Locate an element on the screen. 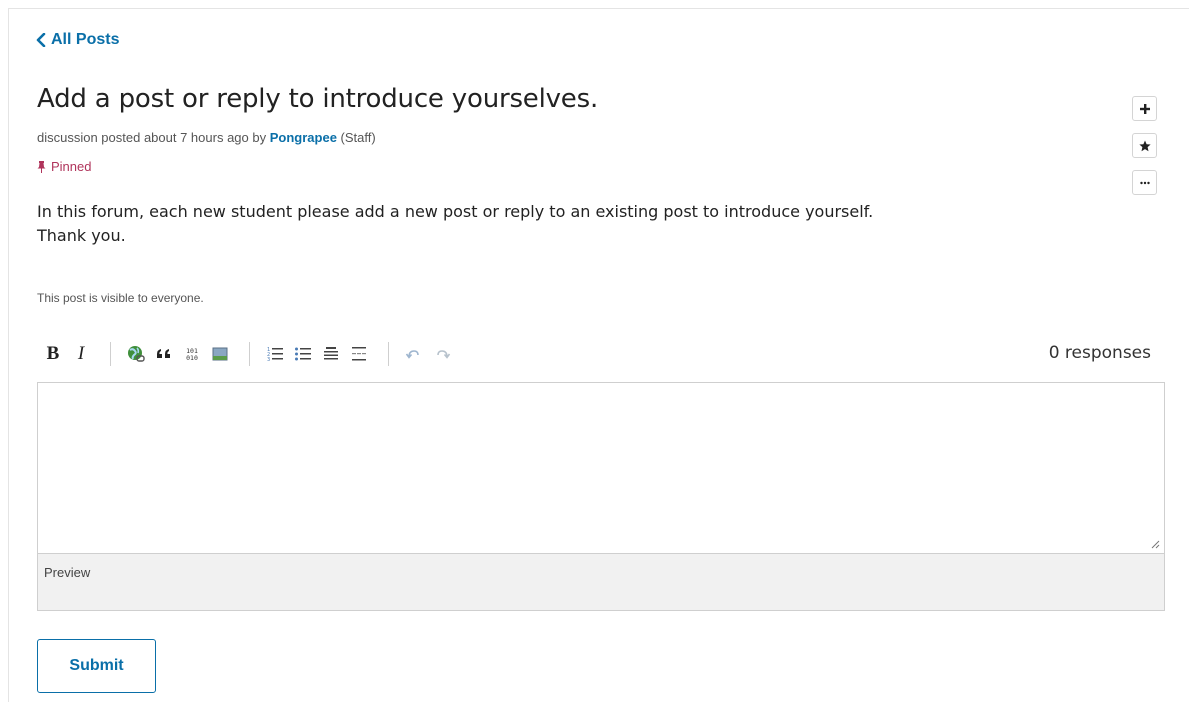 The width and height of the screenshot is (1189, 702). plus-icon is located at coordinates (1144, 108).